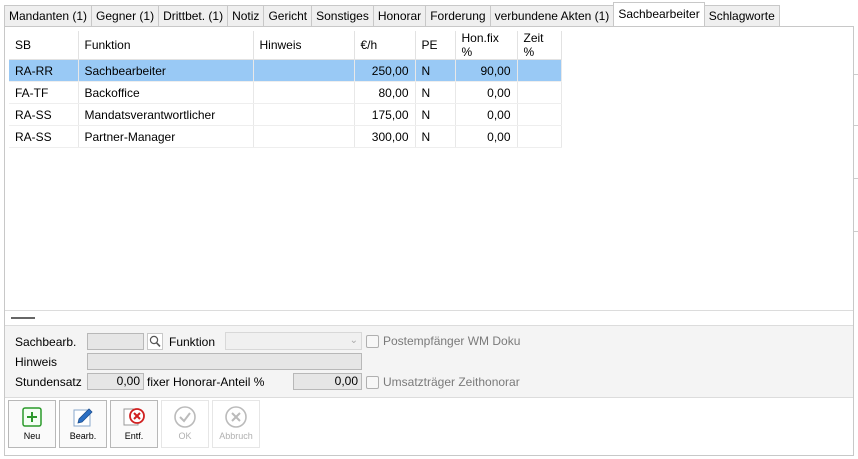  What do you see at coordinates (236, 417) in the screenshot?
I see `cancel-icon` at bounding box center [236, 417].